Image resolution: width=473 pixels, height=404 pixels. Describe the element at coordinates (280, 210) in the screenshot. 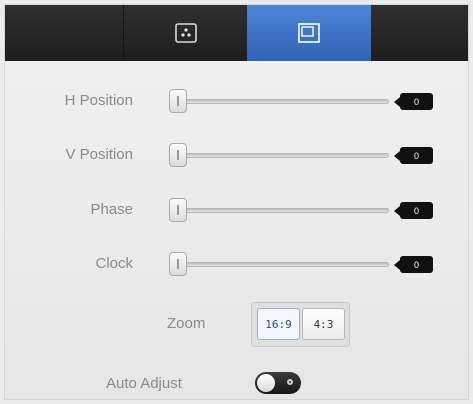

I see `phase-slider-track` at that location.